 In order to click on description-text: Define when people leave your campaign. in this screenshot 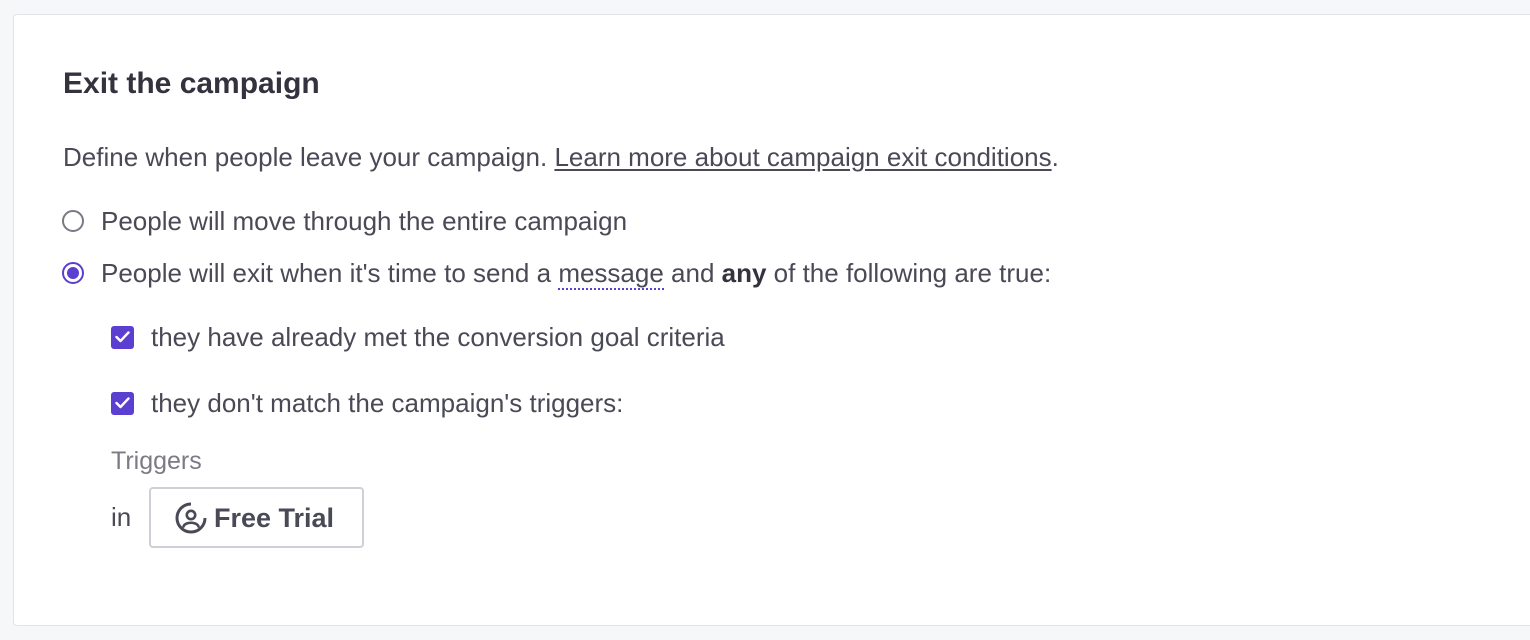, I will do `click(309, 157)`.